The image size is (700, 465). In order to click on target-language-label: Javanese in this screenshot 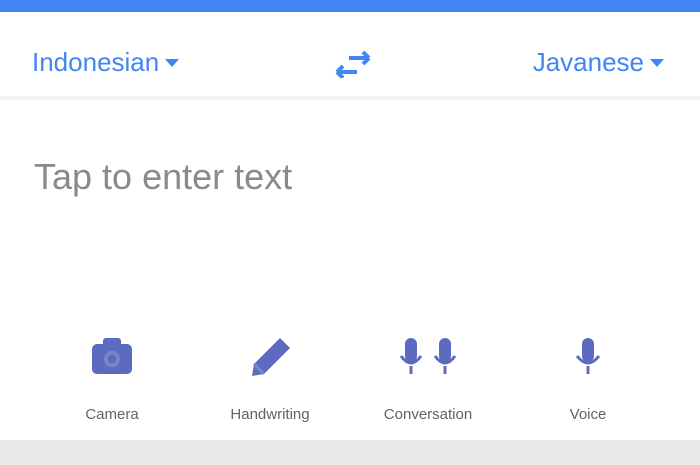, I will do `click(588, 61)`.